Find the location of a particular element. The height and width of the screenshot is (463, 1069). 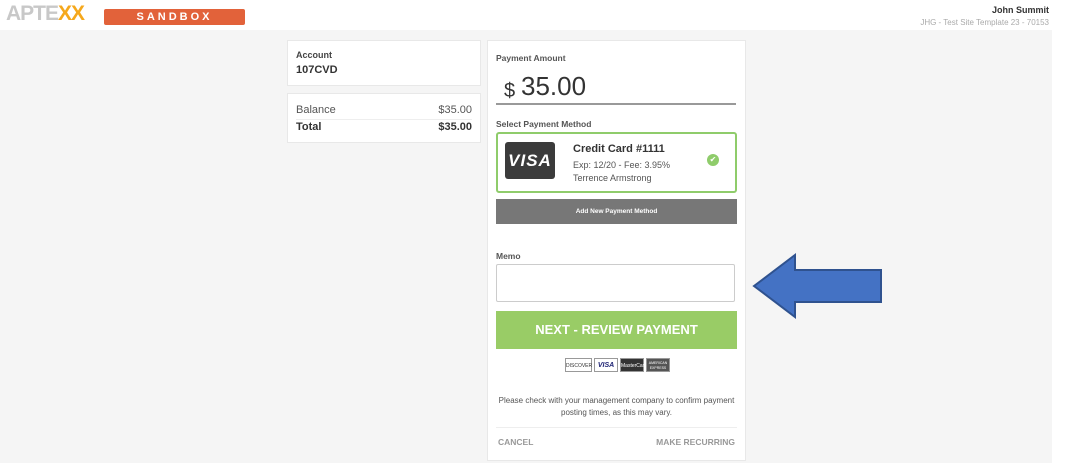

sandbox-badge: SANDBOX is located at coordinates (174, 17).